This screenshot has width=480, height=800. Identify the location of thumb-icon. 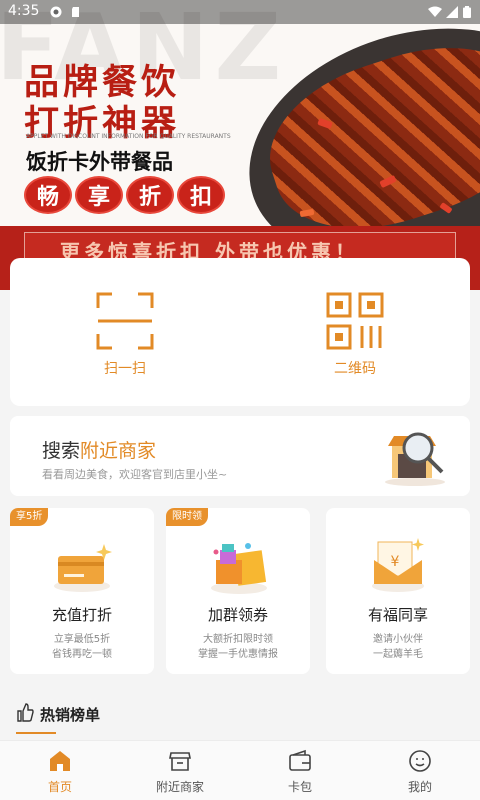
(25, 712).